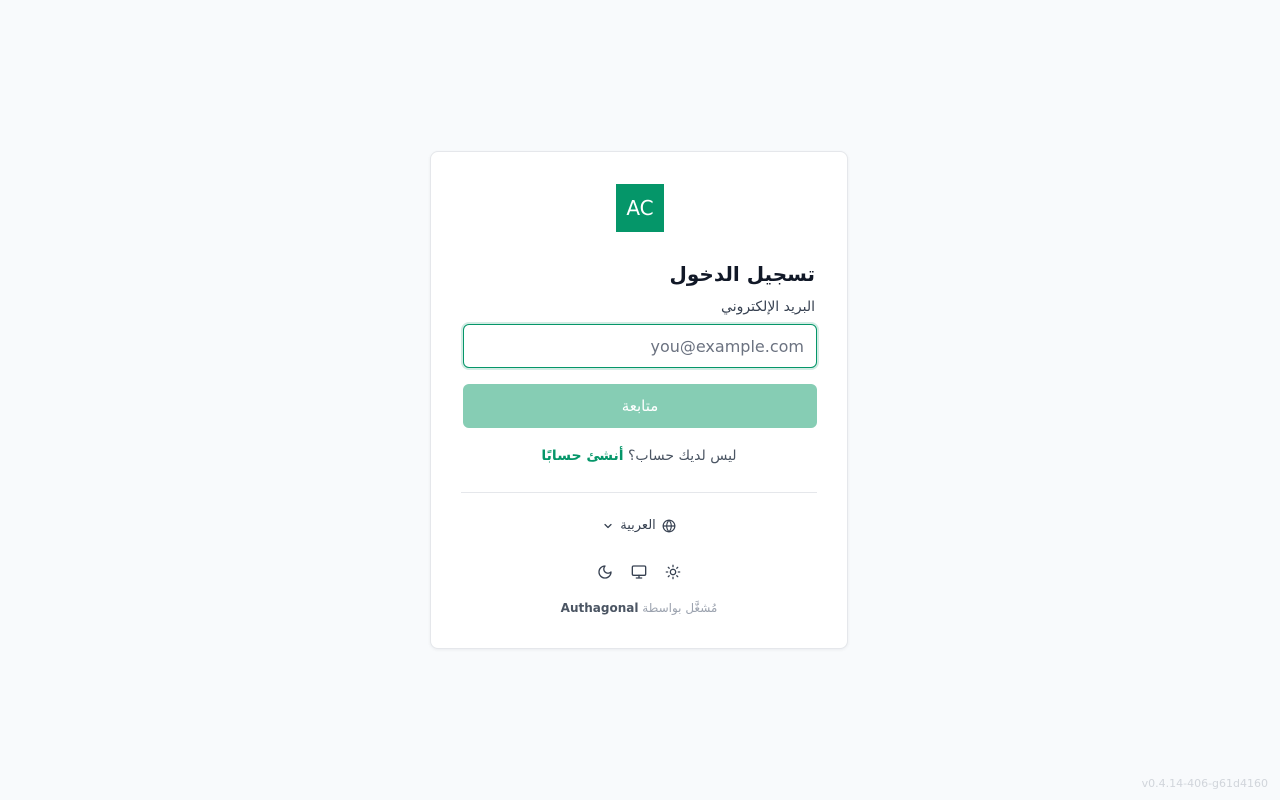 This screenshot has height=800, width=1280. Describe the element at coordinates (605, 572) in the screenshot. I see `moon-icon` at that location.